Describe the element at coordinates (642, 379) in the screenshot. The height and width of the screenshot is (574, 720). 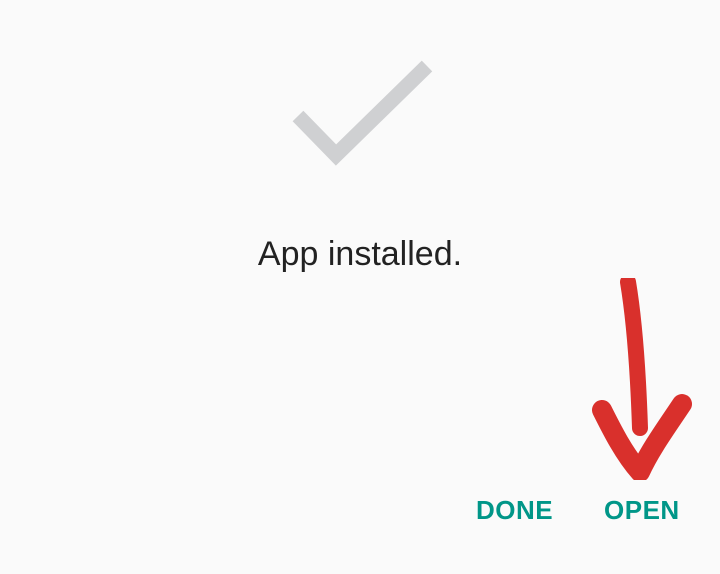
I see `red-arrow-down-icon` at that location.